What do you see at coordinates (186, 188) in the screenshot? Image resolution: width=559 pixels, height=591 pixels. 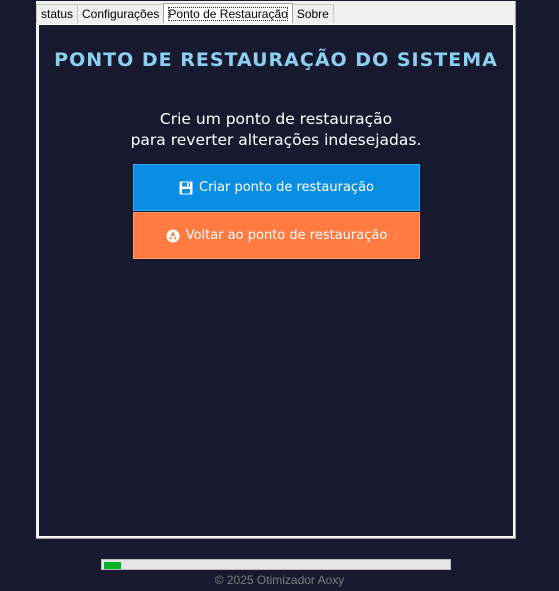 I see `save-icon` at bounding box center [186, 188].